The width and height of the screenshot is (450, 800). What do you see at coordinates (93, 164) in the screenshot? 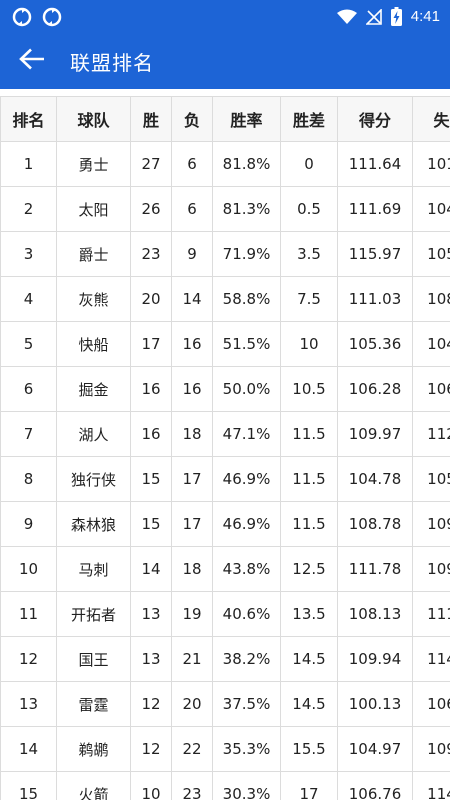
I see `cell-team: 勇士` at bounding box center [93, 164].